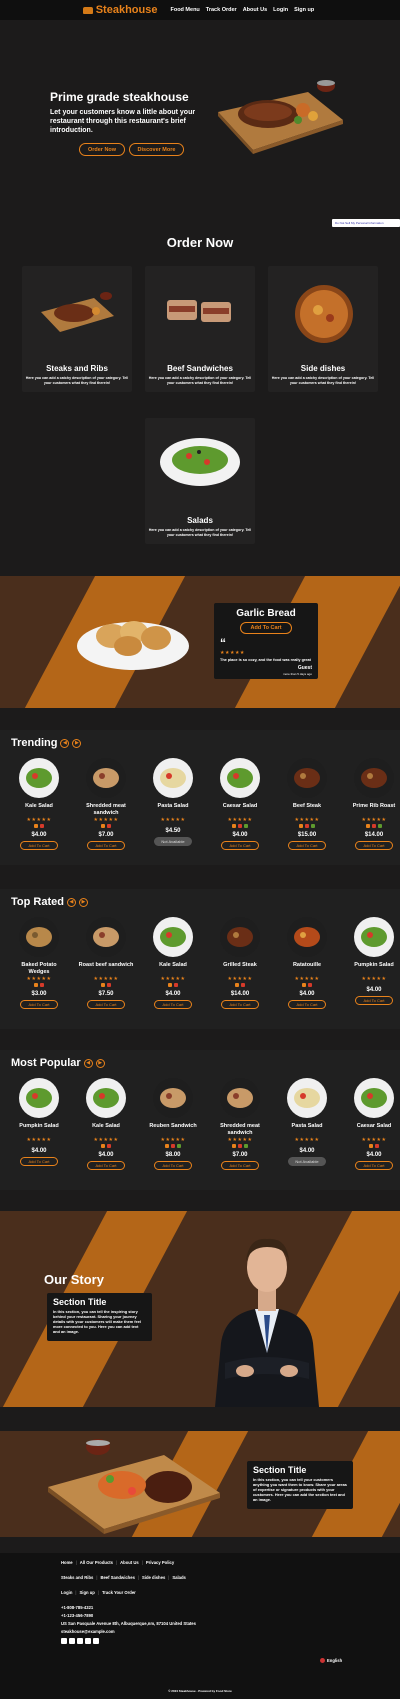 This screenshot has width=400, height=1699. Describe the element at coordinates (88, 1631) in the screenshot. I see `footer-email: steakhouse@example.com` at that location.